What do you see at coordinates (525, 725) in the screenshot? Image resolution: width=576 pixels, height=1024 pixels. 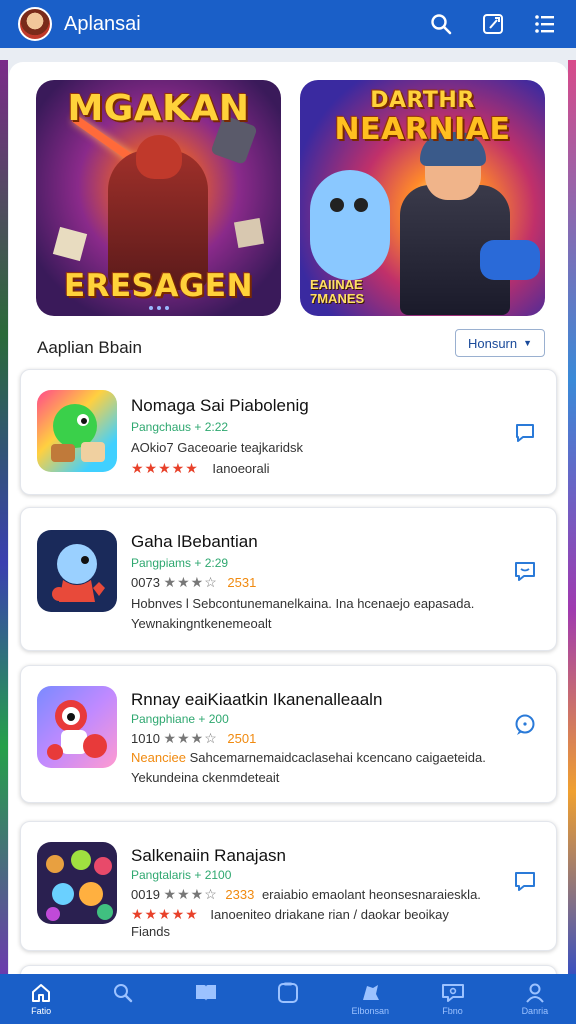 I see `chat-more-icon` at bounding box center [525, 725].